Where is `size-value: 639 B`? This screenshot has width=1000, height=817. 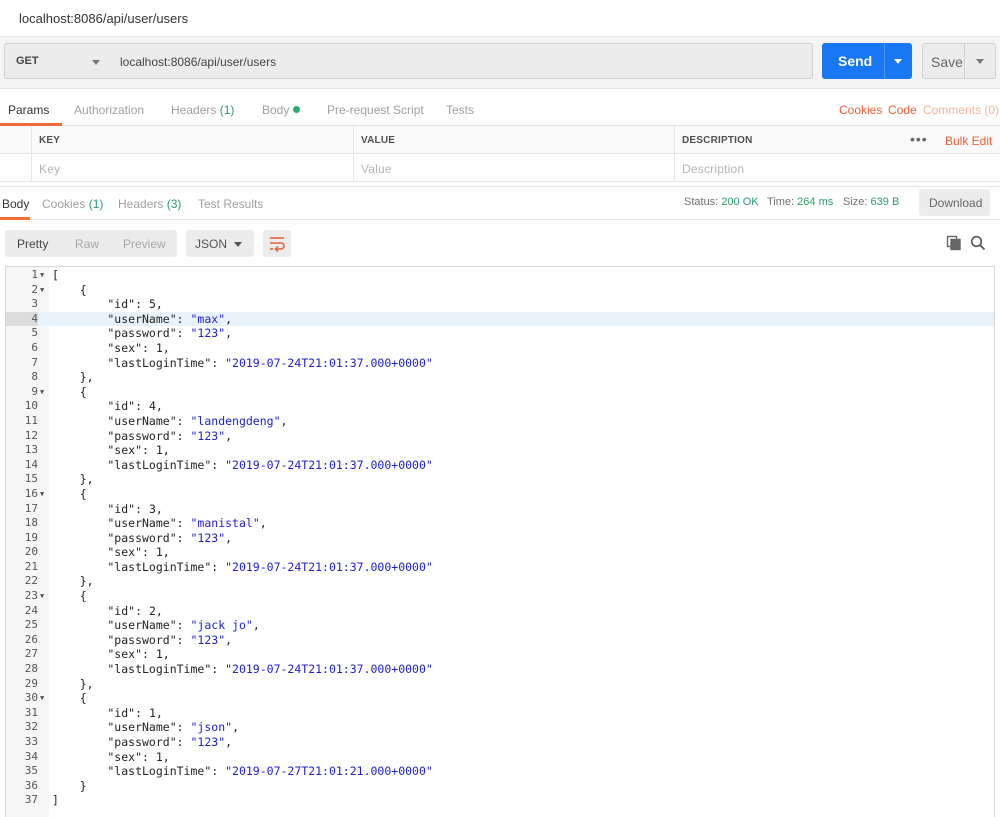 size-value: 639 B is located at coordinates (885, 202).